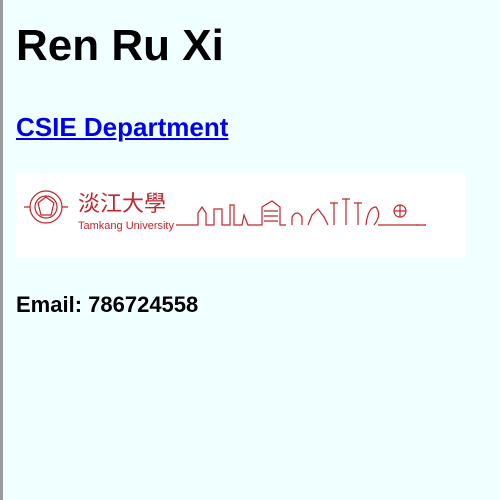 The image size is (500, 500). I want to click on logo-english-name: Tamkang University, so click(126, 226).